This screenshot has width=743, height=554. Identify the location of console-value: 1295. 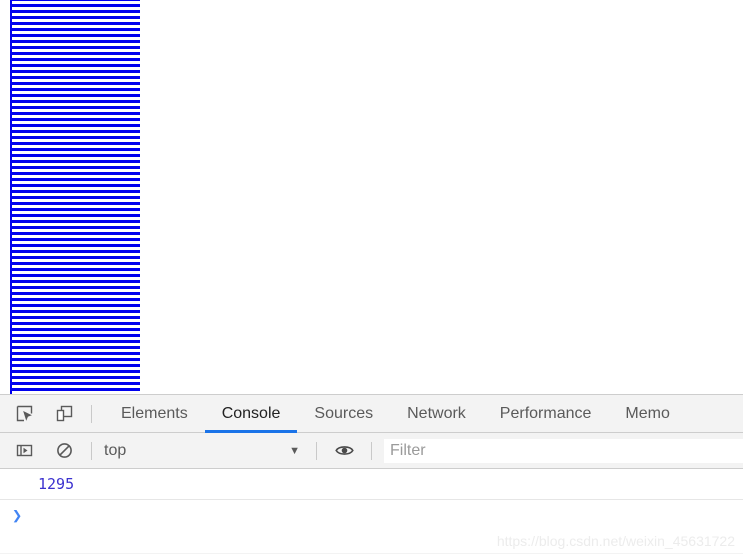
(56, 484).